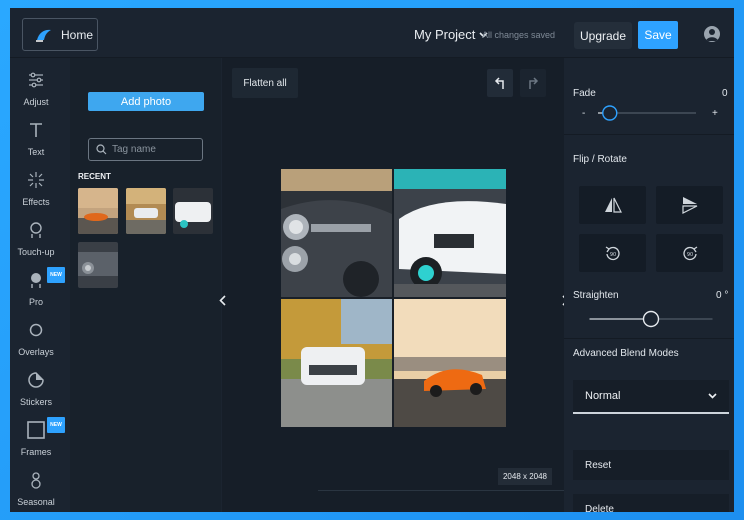  What do you see at coordinates (36, 230) in the screenshot?
I see `face-icon` at bounding box center [36, 230].